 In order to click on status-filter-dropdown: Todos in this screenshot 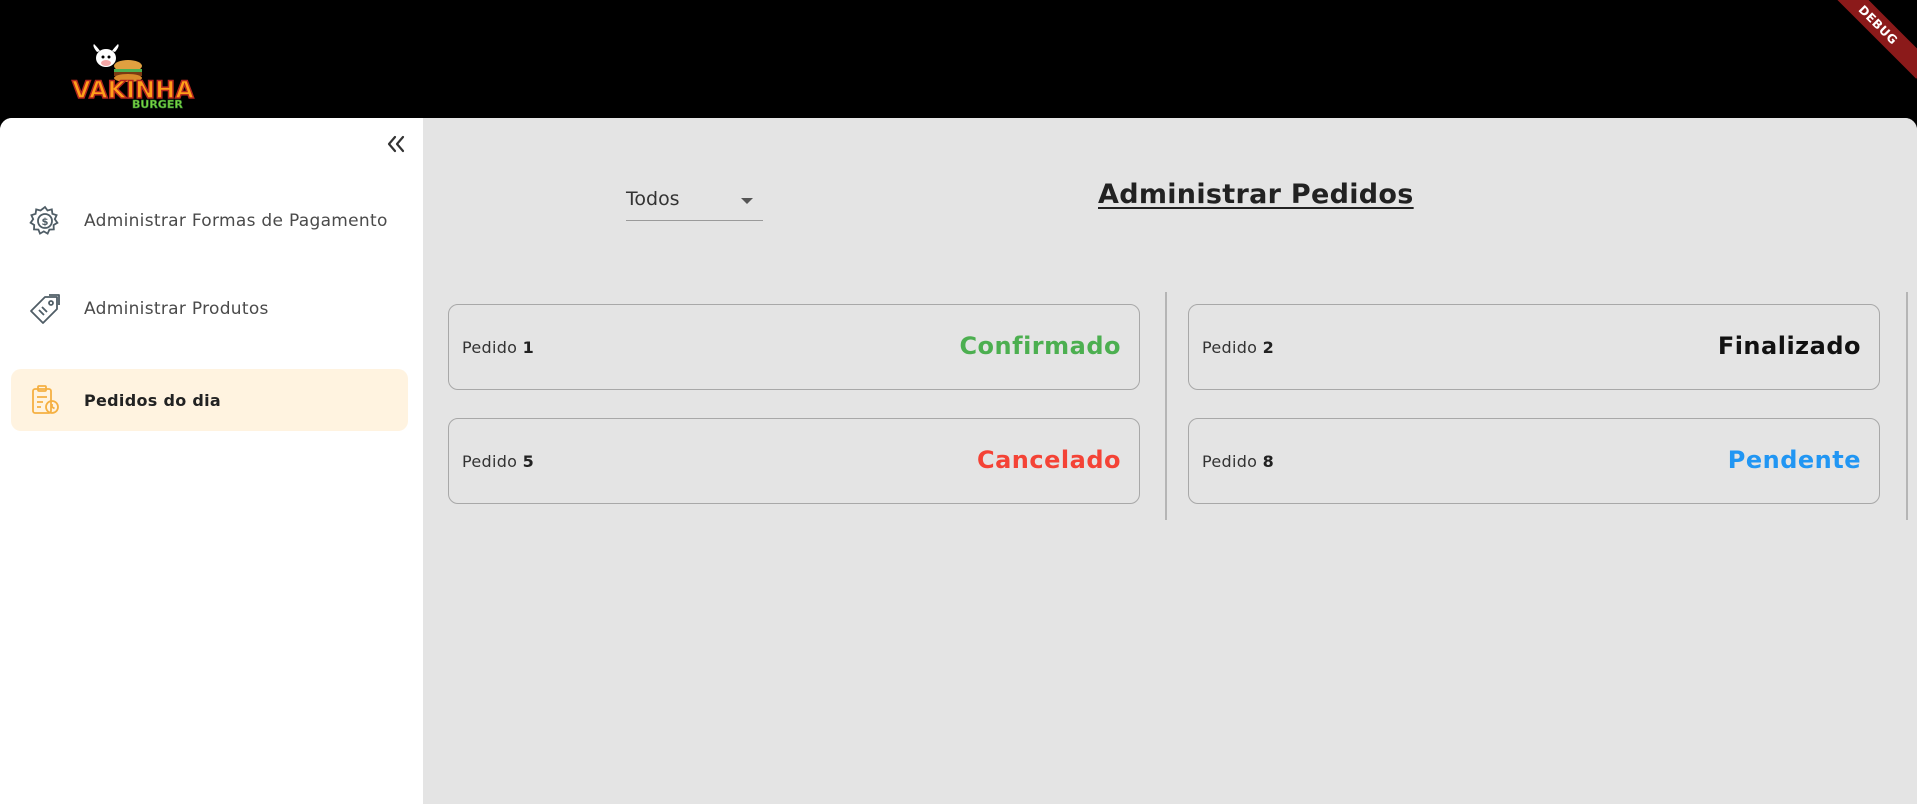, I will do `click(694, 202)`.